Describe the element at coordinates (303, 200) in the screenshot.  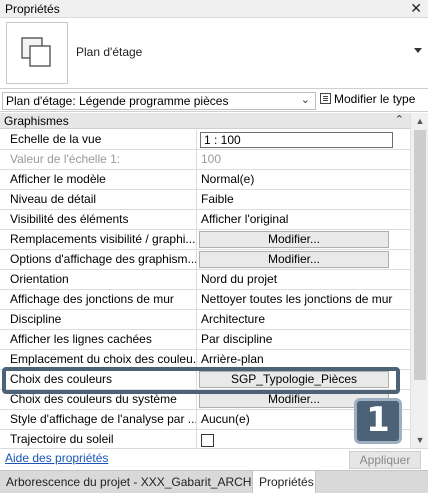
I see `property-value: Faible` at that location.